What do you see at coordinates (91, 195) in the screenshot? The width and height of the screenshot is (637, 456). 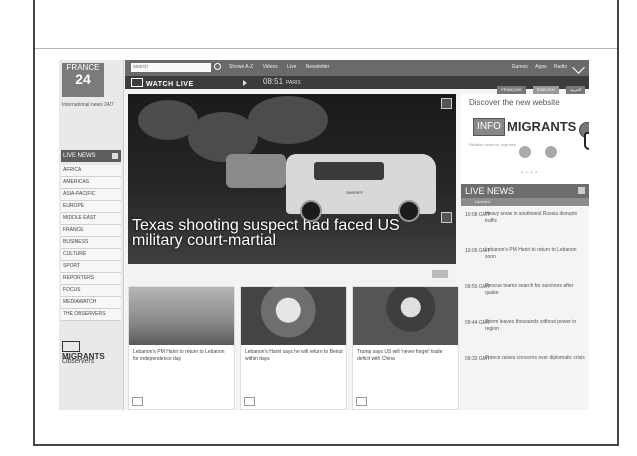 I see `nav-item: ASIA-PACIFIC` at bounding box center [91, 195].